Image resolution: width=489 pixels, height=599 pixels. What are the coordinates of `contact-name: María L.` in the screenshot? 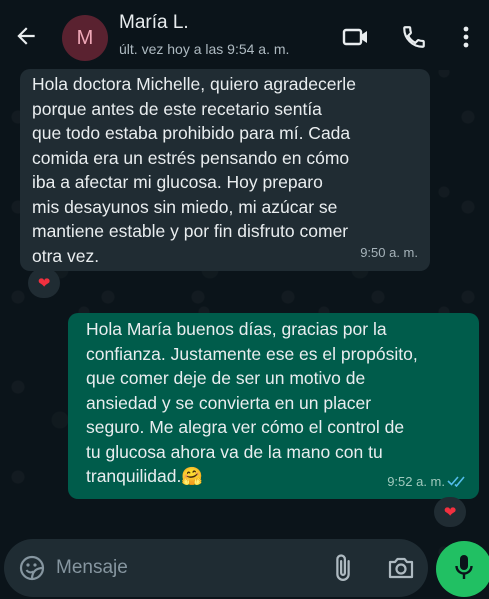 It's located at (154, 23).